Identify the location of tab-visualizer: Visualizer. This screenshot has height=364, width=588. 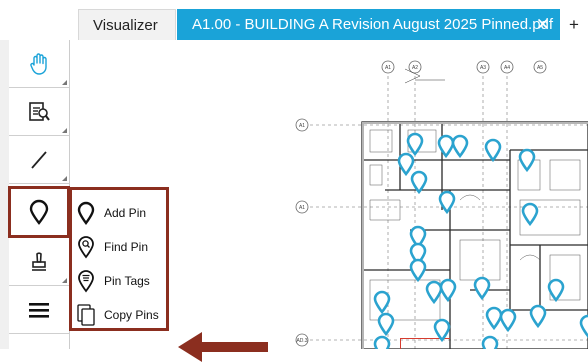
(127, 24).